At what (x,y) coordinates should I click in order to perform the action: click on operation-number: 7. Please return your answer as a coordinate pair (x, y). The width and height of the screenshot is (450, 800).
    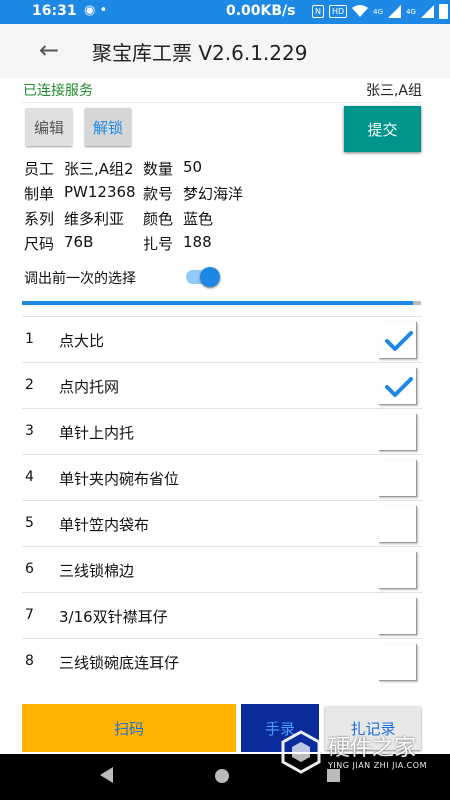
    Looking at the image, I should click on (29, 615).